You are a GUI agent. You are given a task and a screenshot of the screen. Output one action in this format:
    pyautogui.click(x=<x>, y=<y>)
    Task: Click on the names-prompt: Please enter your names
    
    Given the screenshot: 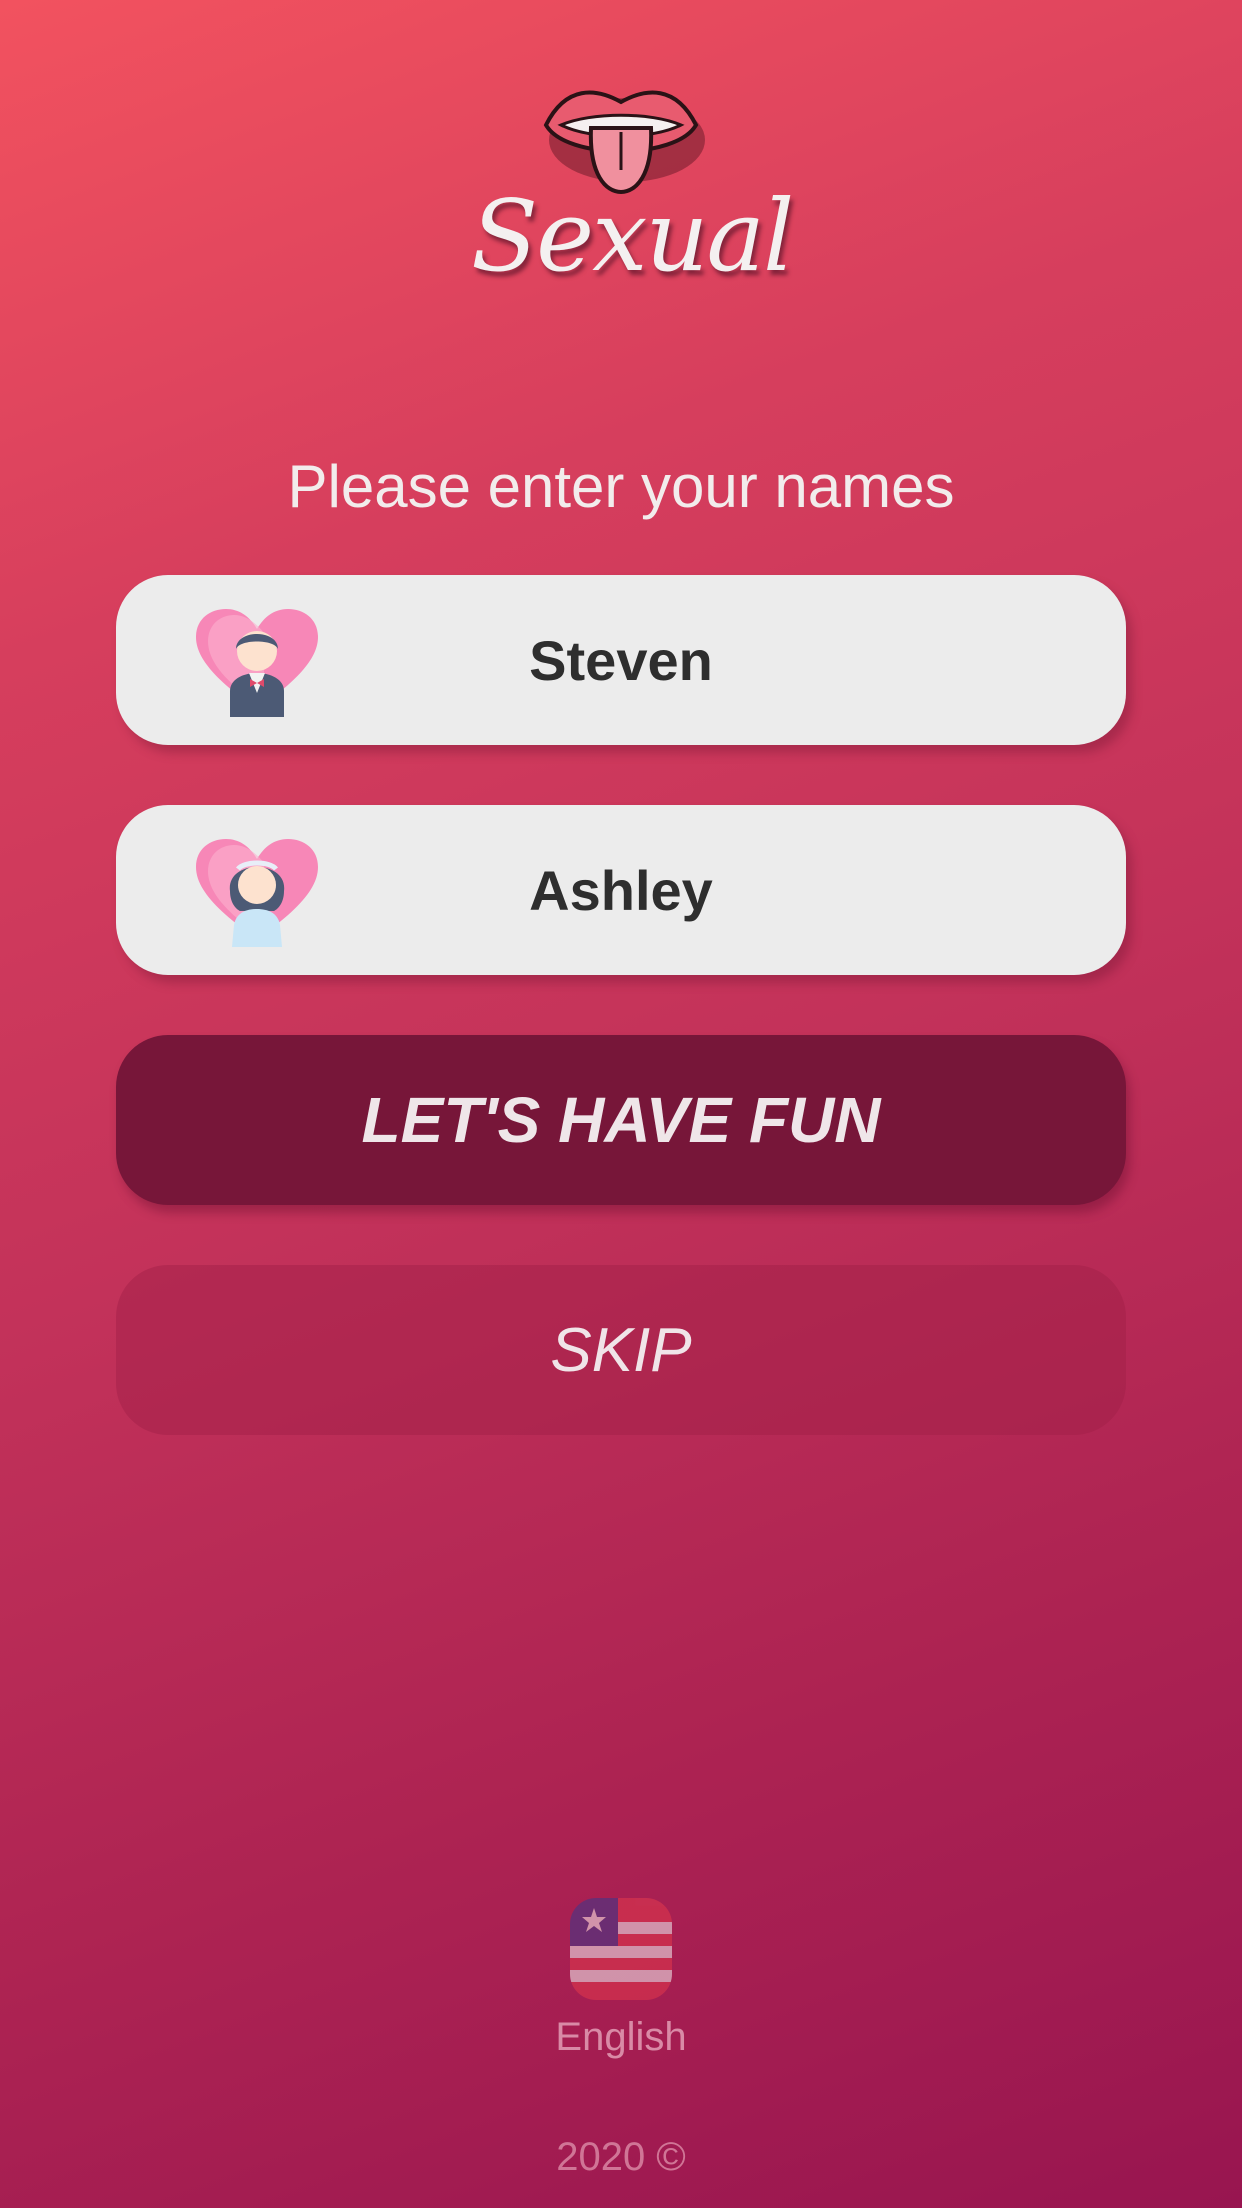 What is the action you would take?
    pyautogui.click(x=621, y=486)
    